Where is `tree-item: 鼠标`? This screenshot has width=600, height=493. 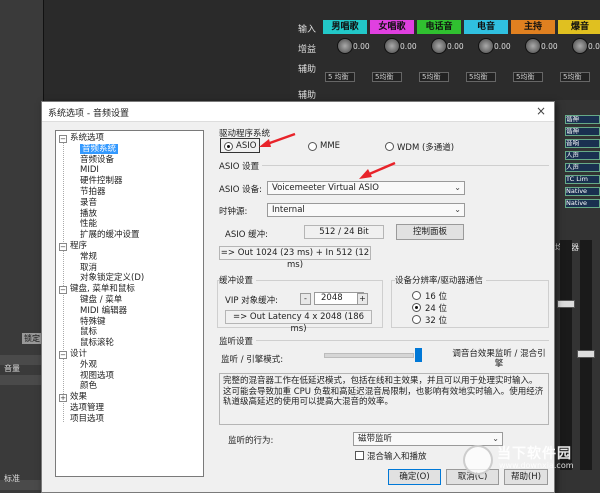
tree-item: 鼠标 is located at coordinates (88, 332).